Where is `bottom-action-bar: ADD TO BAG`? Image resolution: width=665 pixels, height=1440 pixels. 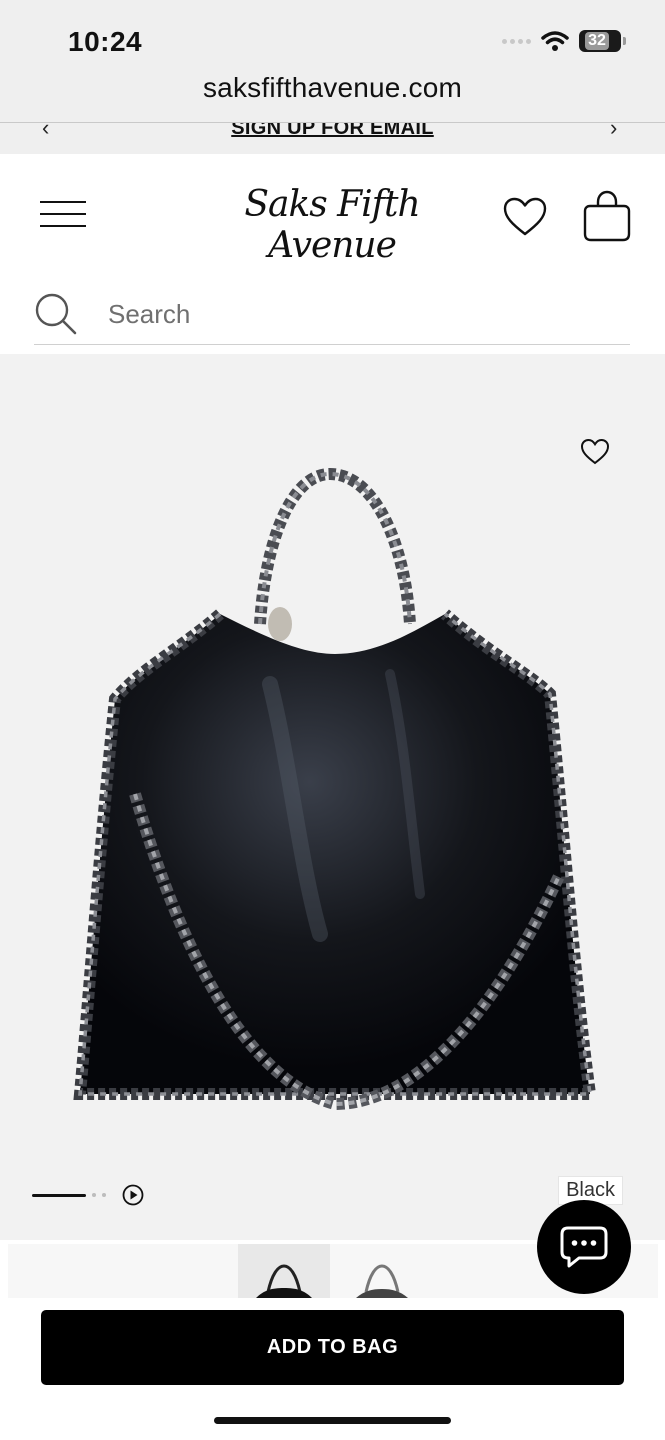
bottom-action-bar: ADD TO BAG is located at coordinates (332, 1369).